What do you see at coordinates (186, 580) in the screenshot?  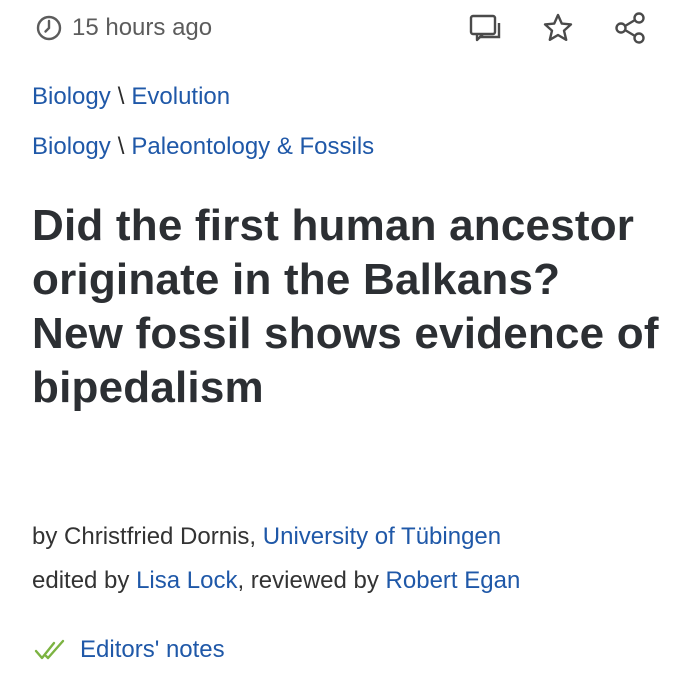 I see `editor-link: Lisa Lock` at bounding box center [186, 580].